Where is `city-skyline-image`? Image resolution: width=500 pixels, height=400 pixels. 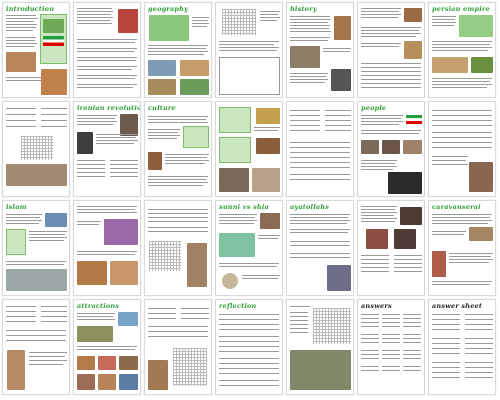
city-skyline-image is located at coordinates (36, 175).